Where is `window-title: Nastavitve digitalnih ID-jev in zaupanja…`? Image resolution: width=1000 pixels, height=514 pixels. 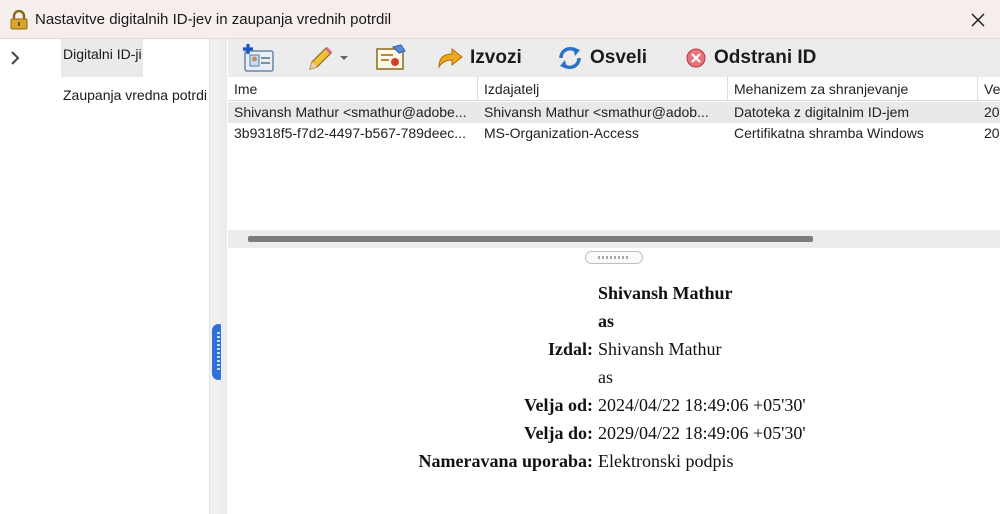 window-title: Nastavitve digitalnih ID-jev in zaupanja… is located at coordinates (213, 19).